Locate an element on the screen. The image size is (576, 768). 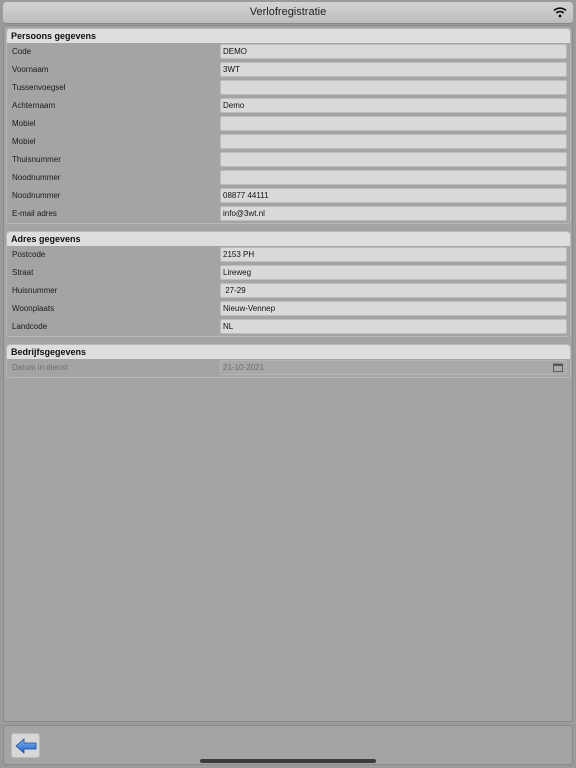
calendar-icon is located at coordinates (558, 367).